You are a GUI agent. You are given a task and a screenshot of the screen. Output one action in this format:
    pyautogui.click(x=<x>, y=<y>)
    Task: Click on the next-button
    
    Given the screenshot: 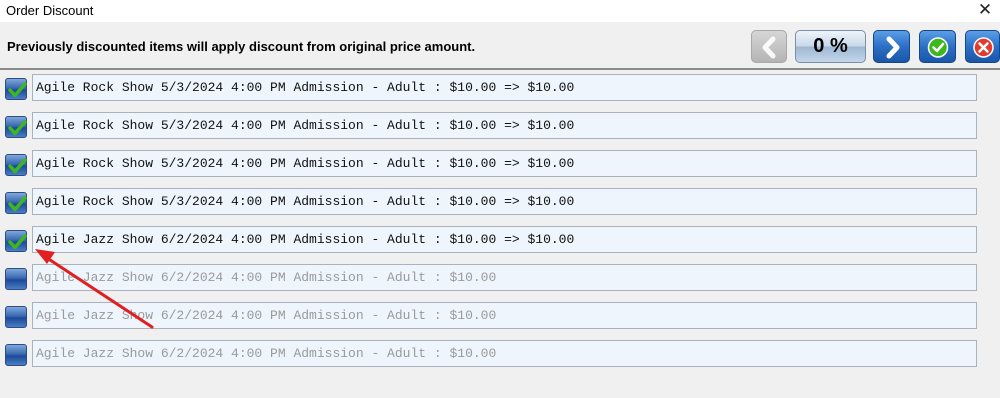 What is the action you would take?
    pyautogui.click(x=891, y=46)
    